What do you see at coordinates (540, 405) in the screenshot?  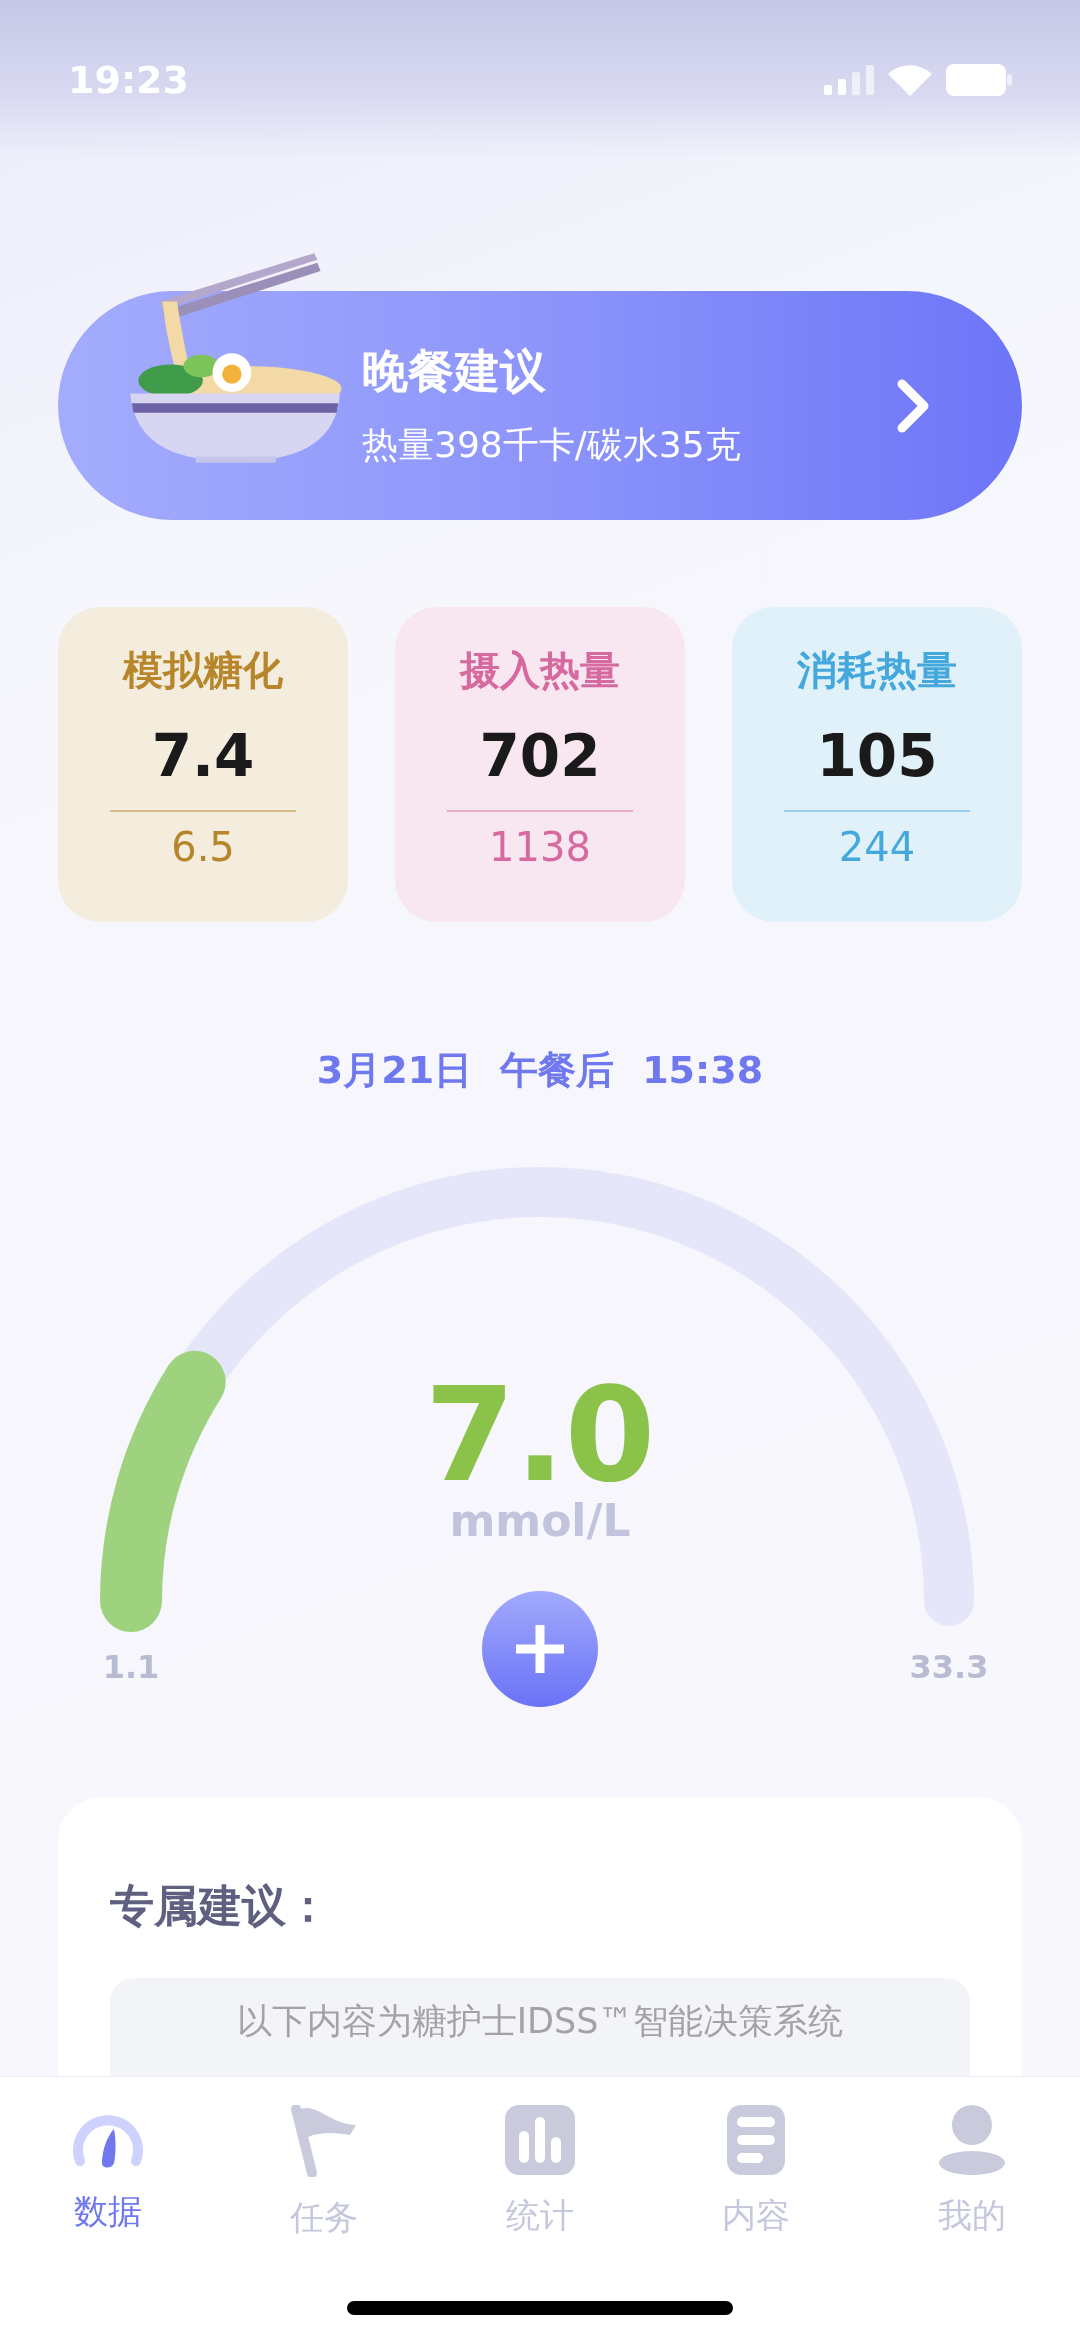 I see `meal-suggestion-banner: 晚餐建议 热量398千卡/碳水35克` at bounding box center [540, 405].